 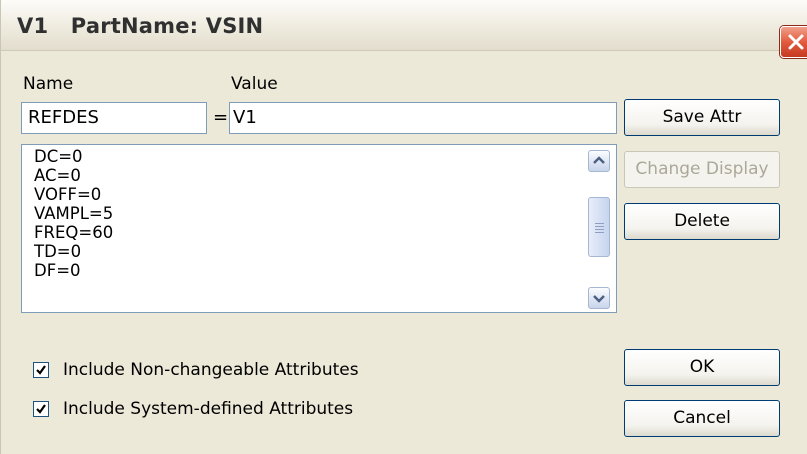 I want to click on equals-sign: =, so click(x=221, y=117).